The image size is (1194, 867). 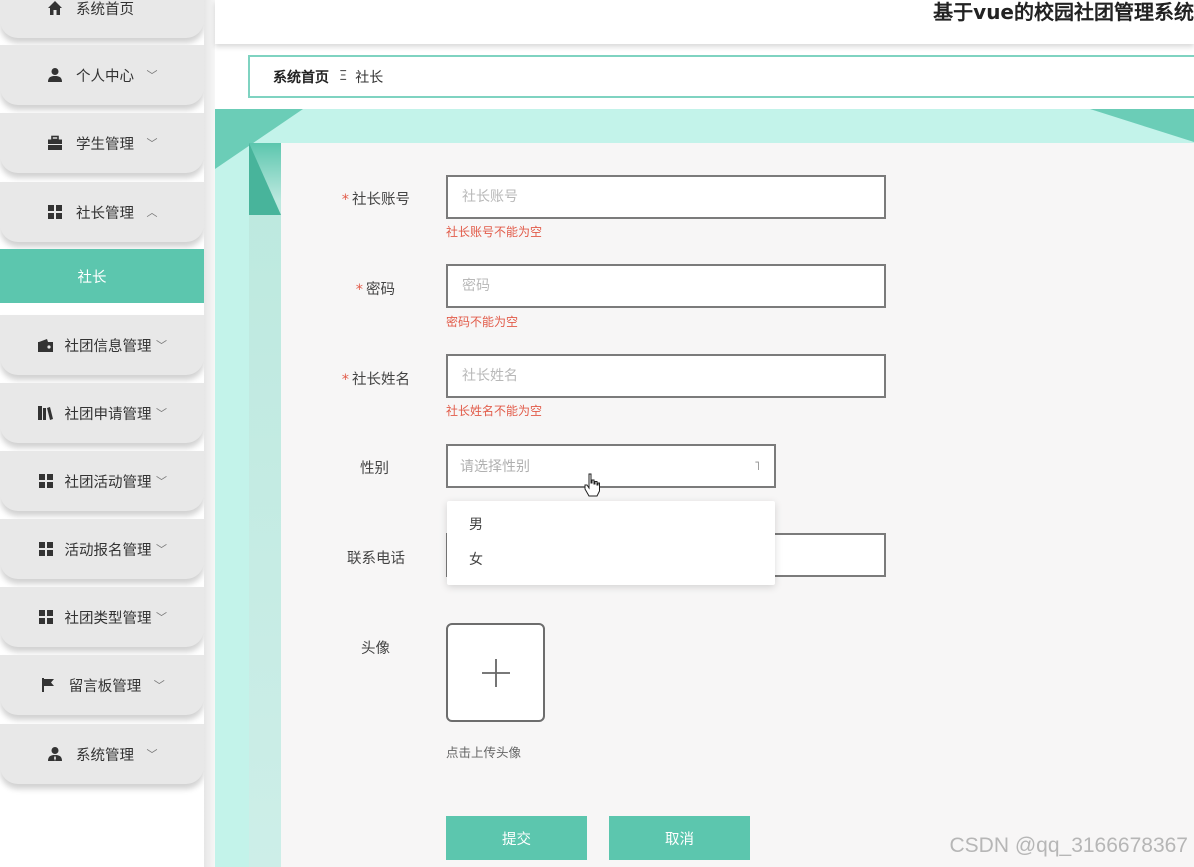 What do you see at coordinates (108, 550) in the screenshot?
I see `sidebar-item-label: 活动报名管理` at bounding box center [108, 550].